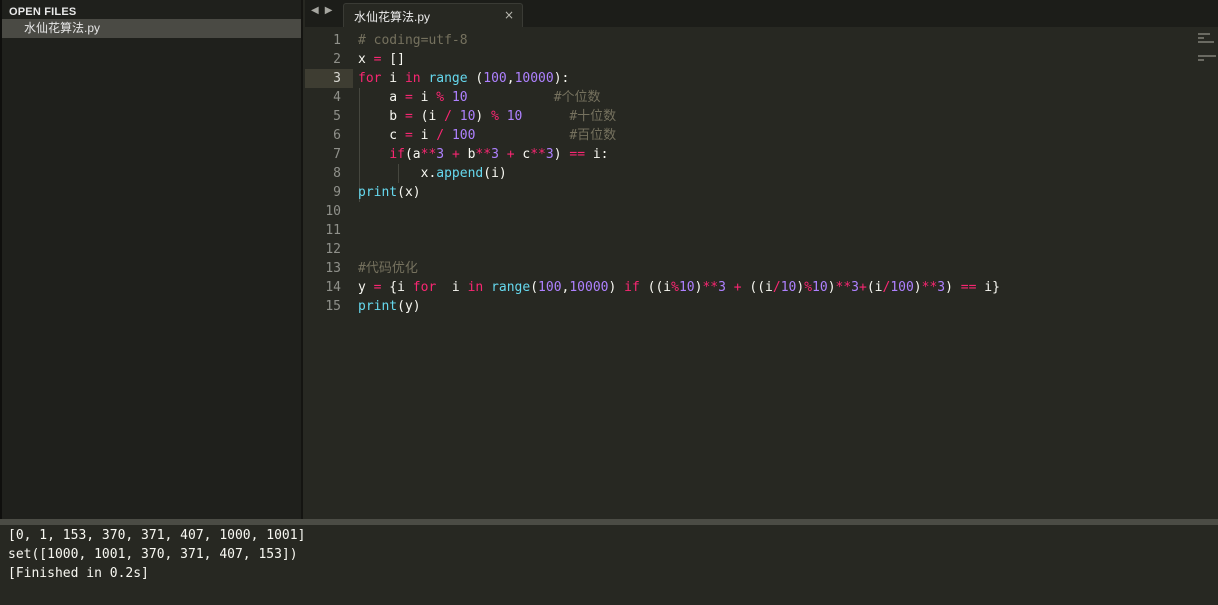  I want to click on sidebar-edge, so click(1, 259).